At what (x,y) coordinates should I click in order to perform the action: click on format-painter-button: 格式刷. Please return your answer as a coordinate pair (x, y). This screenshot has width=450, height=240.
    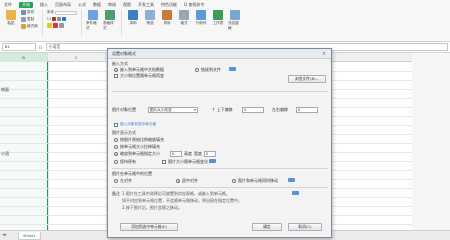
    Looking at the image, I should click on (29, 26).